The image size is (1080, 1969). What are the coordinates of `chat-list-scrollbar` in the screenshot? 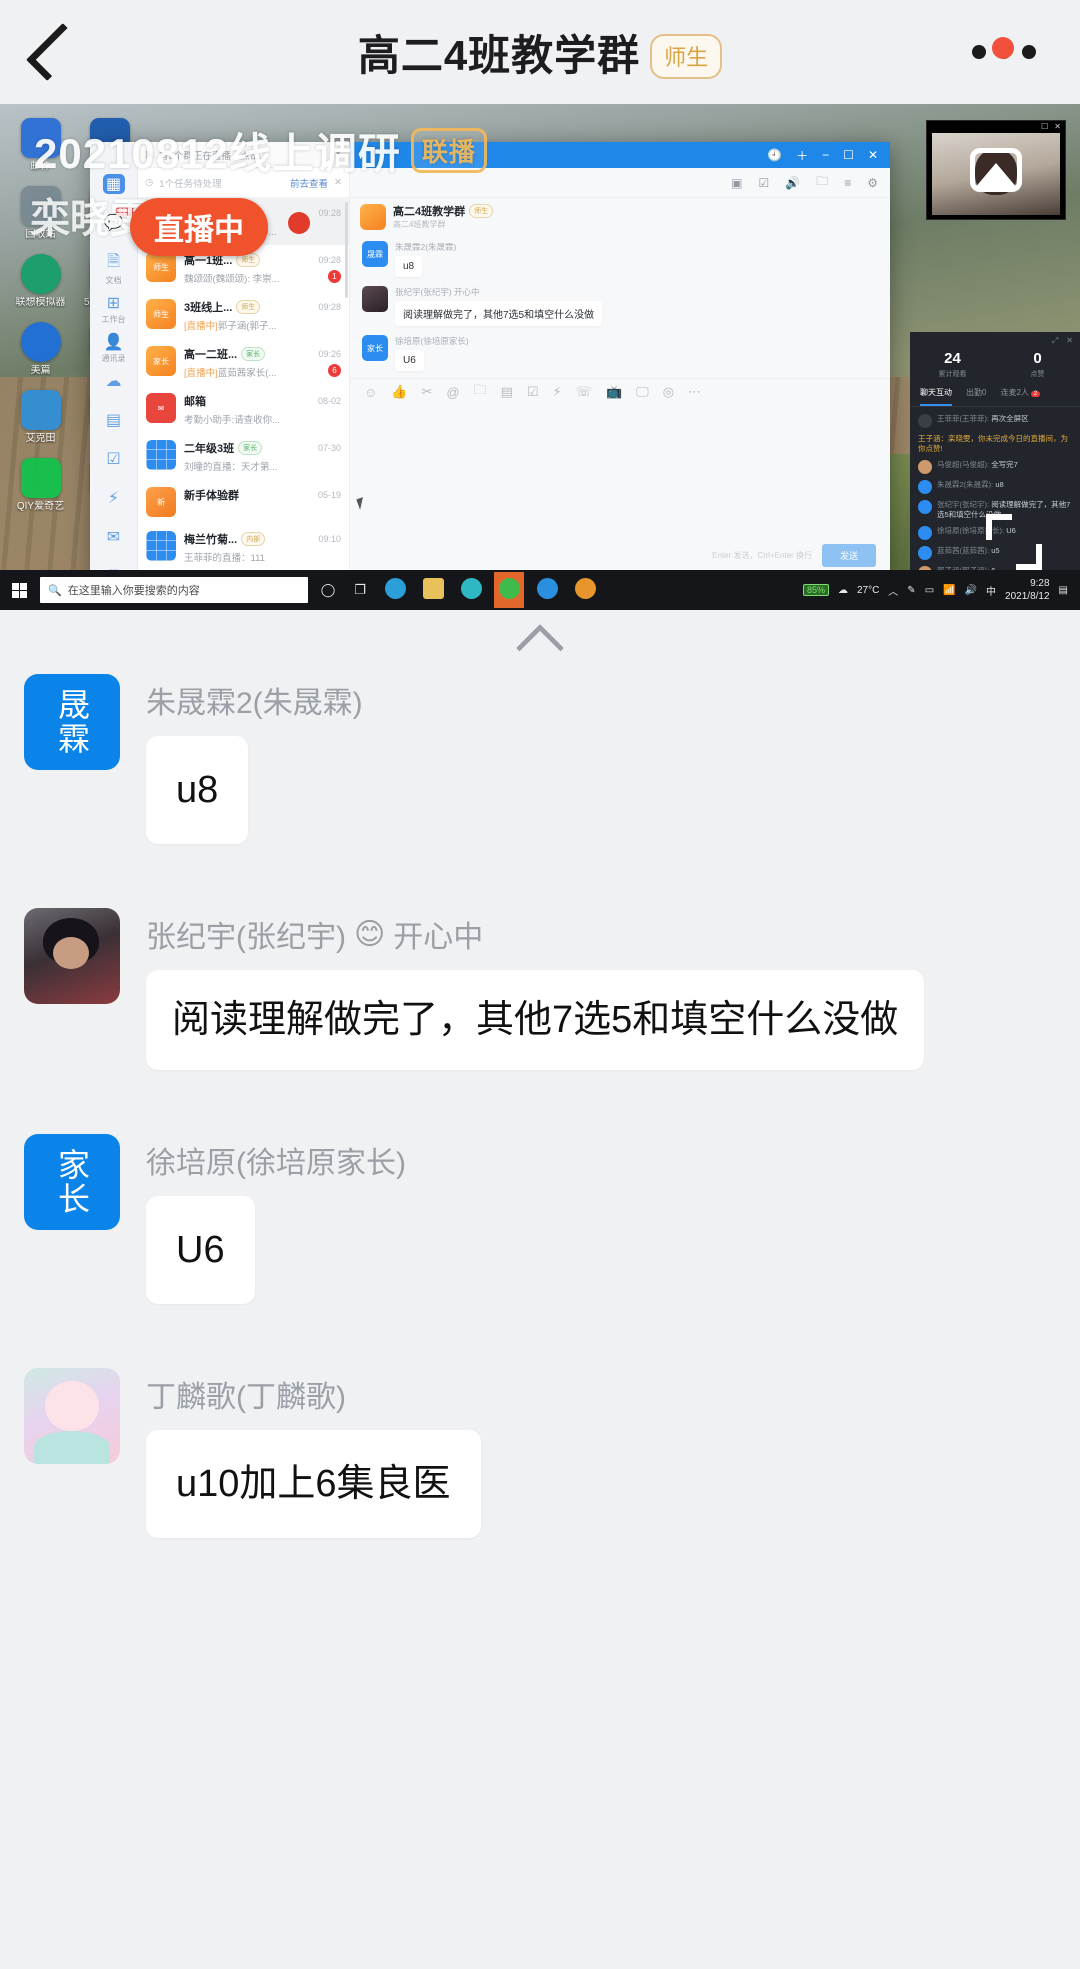 It's located at (346, 250).